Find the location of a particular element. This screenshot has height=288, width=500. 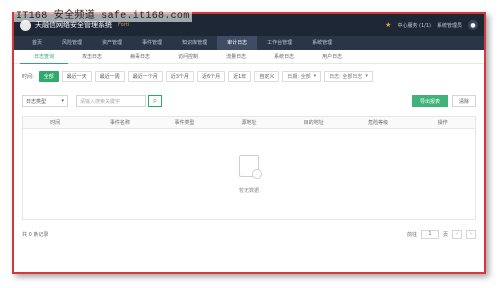

nav-item: 风险管理 is located at coordinates (72, 43).